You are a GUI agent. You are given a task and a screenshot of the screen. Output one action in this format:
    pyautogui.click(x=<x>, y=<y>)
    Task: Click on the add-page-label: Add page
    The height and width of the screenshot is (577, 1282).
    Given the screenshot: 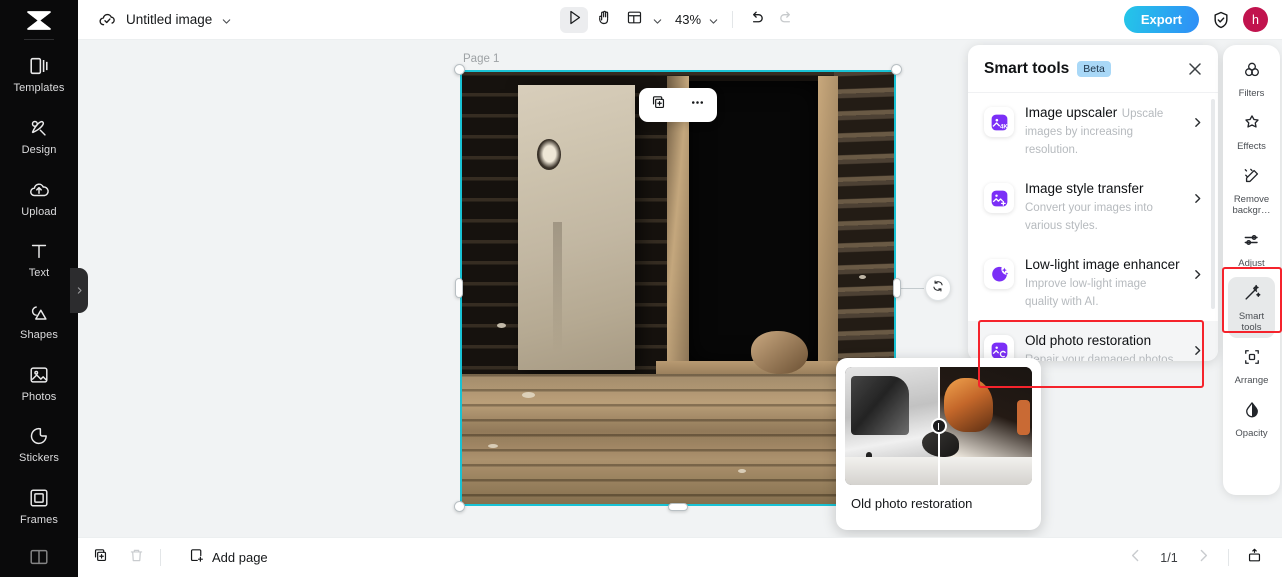 What is the action you would take?
    pyautogui.click(x=240, y=557)
    